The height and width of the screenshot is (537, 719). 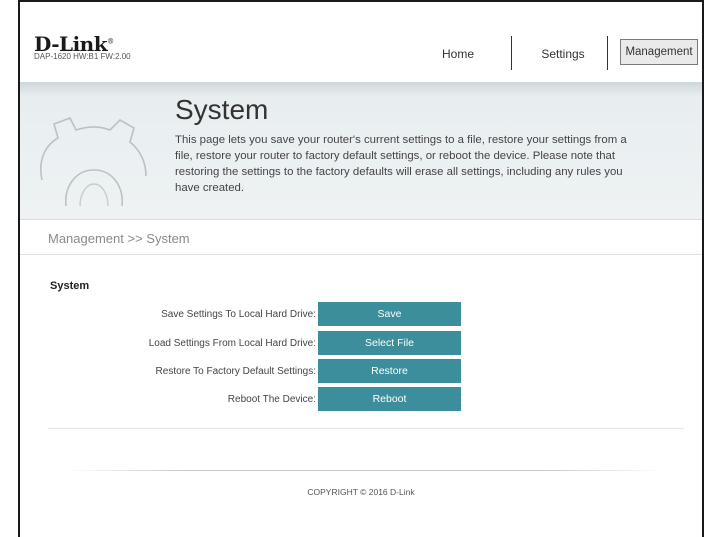 What do you see at coordinates (563, 54) in the screenshot?
I see `nav-settings: Settings` at bounding box center [563, 54].